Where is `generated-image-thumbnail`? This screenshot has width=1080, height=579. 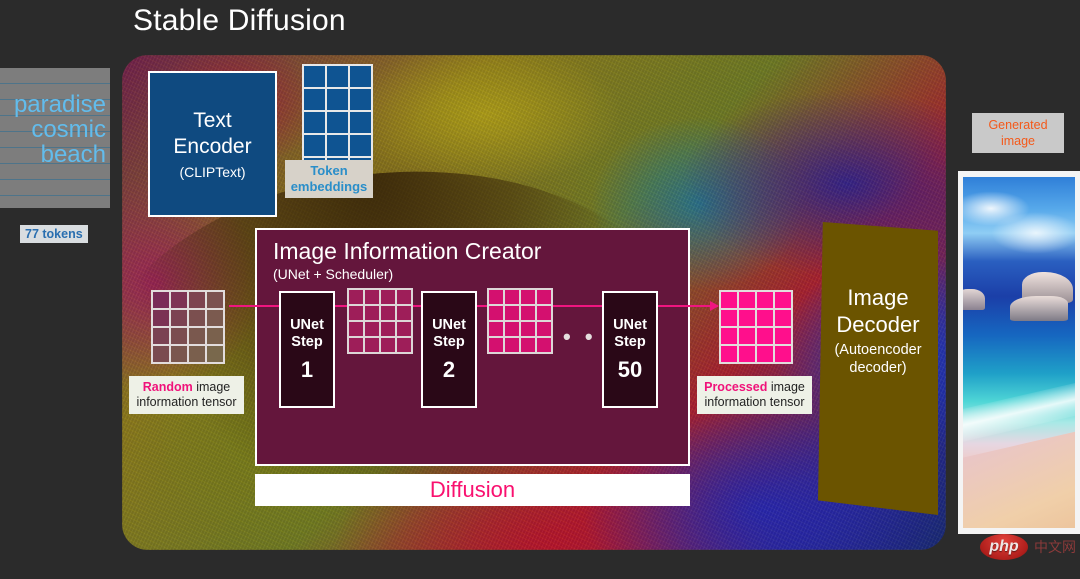
generated-image-thumbnail is located at coordinates (1019, 352).